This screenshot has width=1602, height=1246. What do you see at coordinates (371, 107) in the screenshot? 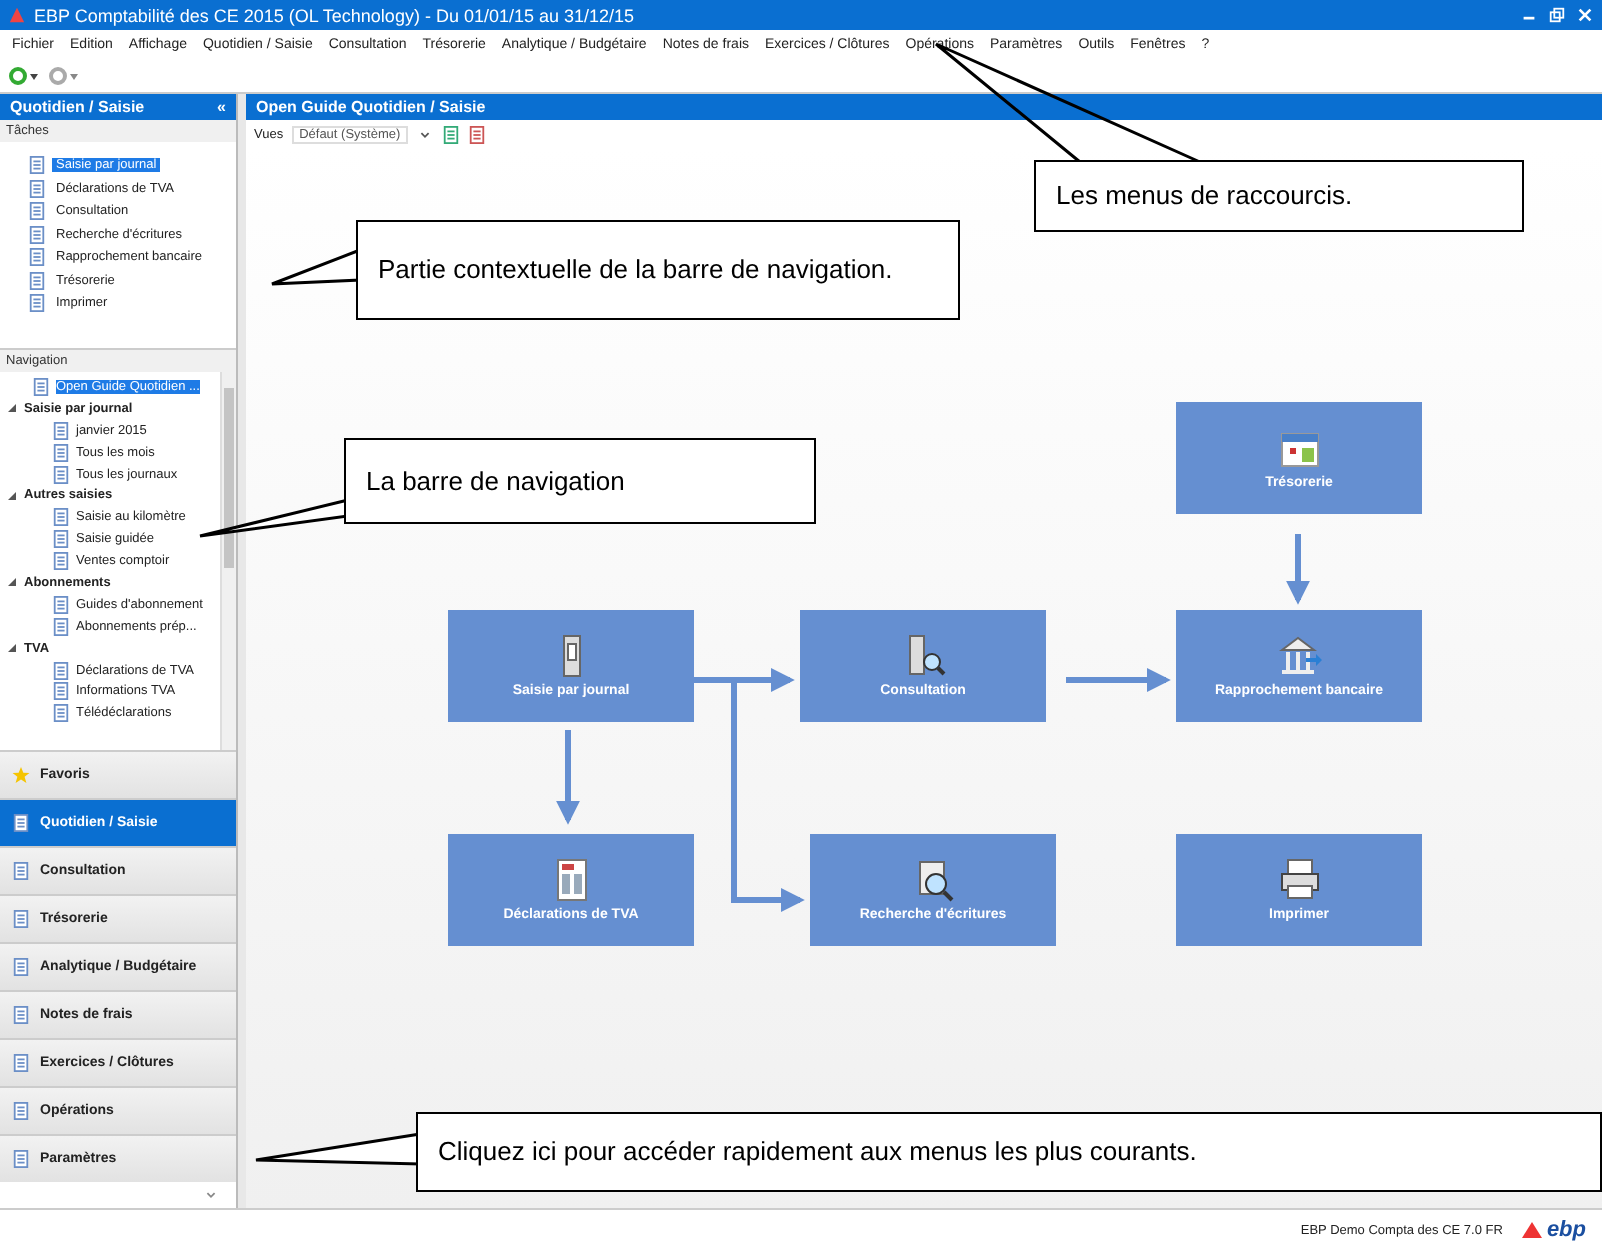
I see `panel-title: Open Guide Quotidien / Saisie` at bounding box center [371, 107].